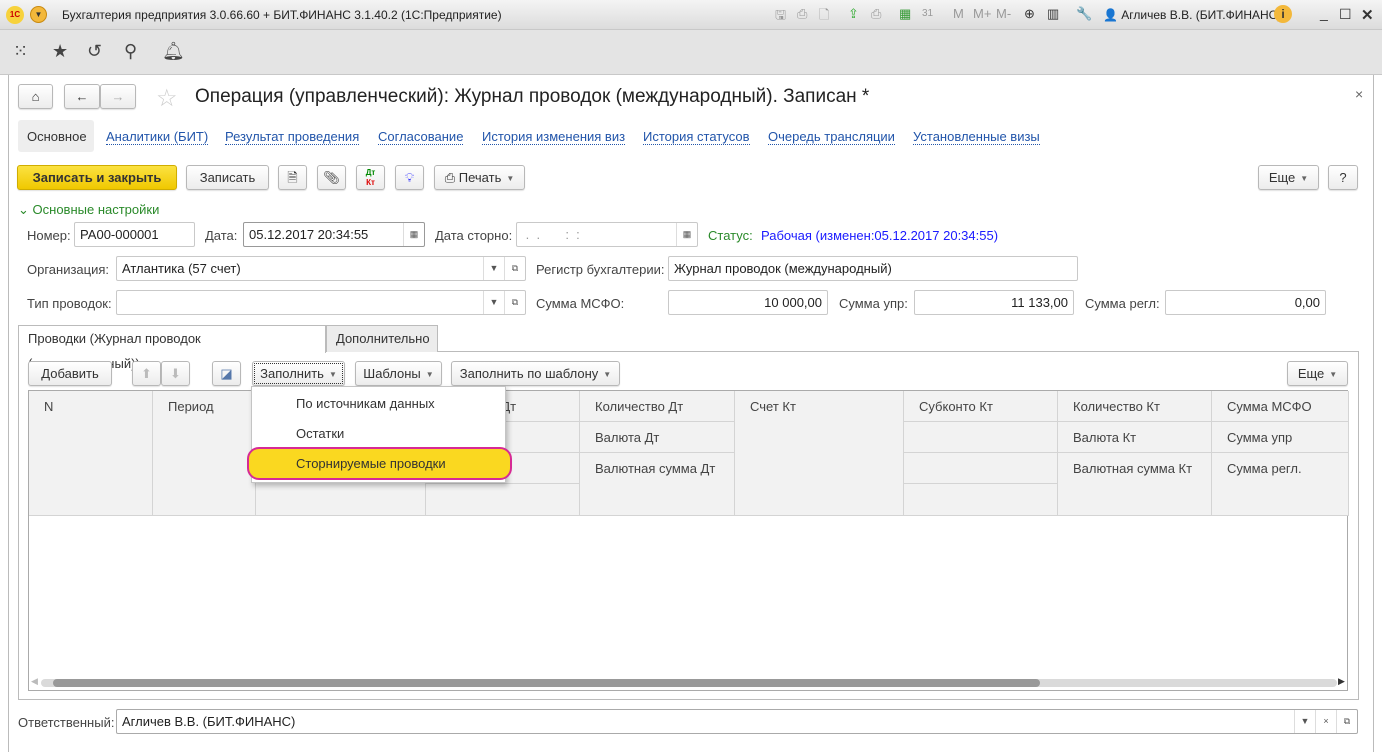 The height and width of the screenshot is (752, 1382). Describe the element at coordinates (1135, 437) in the screenshot. I see `column-header-currency-kt: Валюта Кт` at that location.